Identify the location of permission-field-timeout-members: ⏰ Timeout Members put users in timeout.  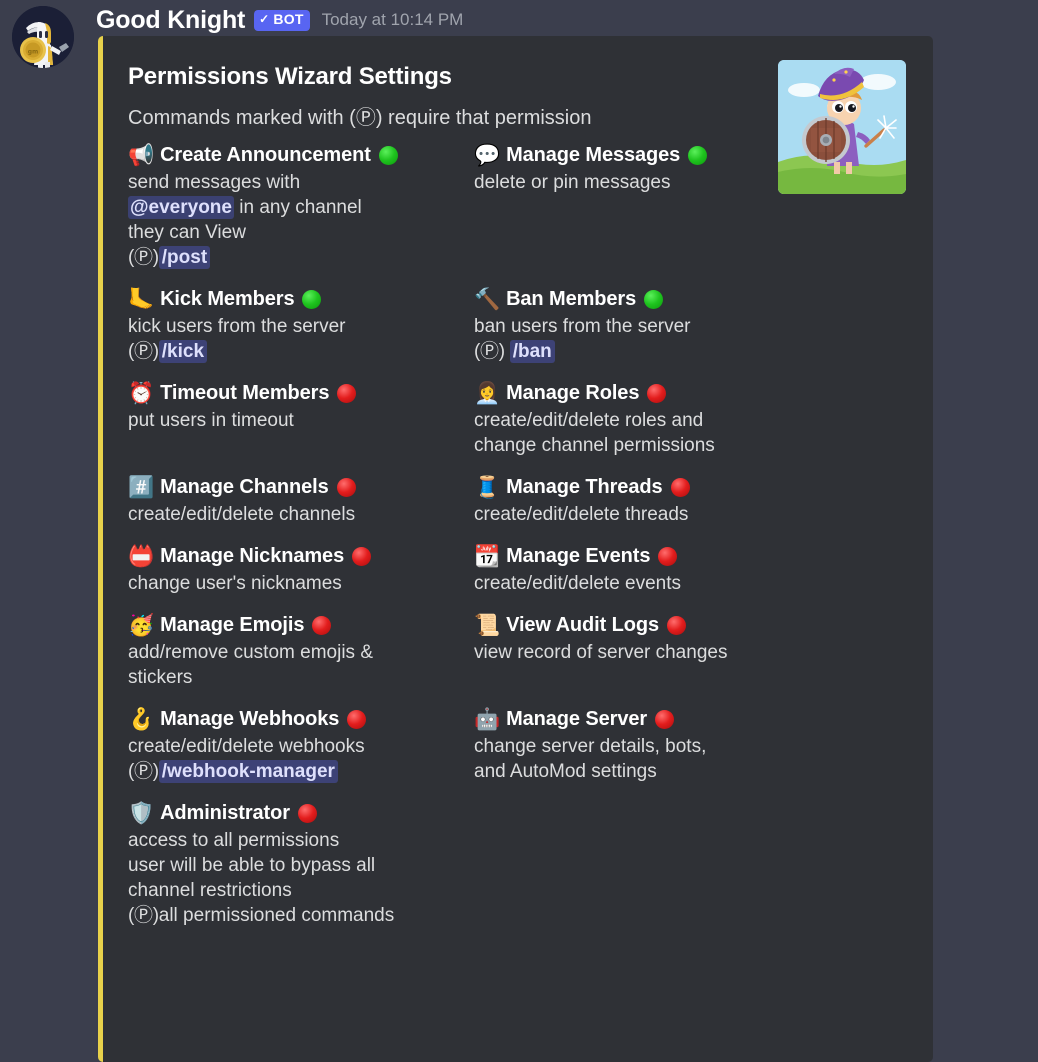
(301, 427).